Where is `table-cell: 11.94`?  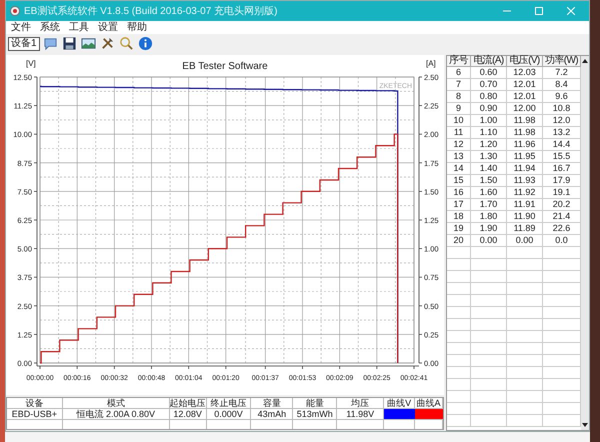 table-cell: 11.94 is located at coordinates (525, 168).